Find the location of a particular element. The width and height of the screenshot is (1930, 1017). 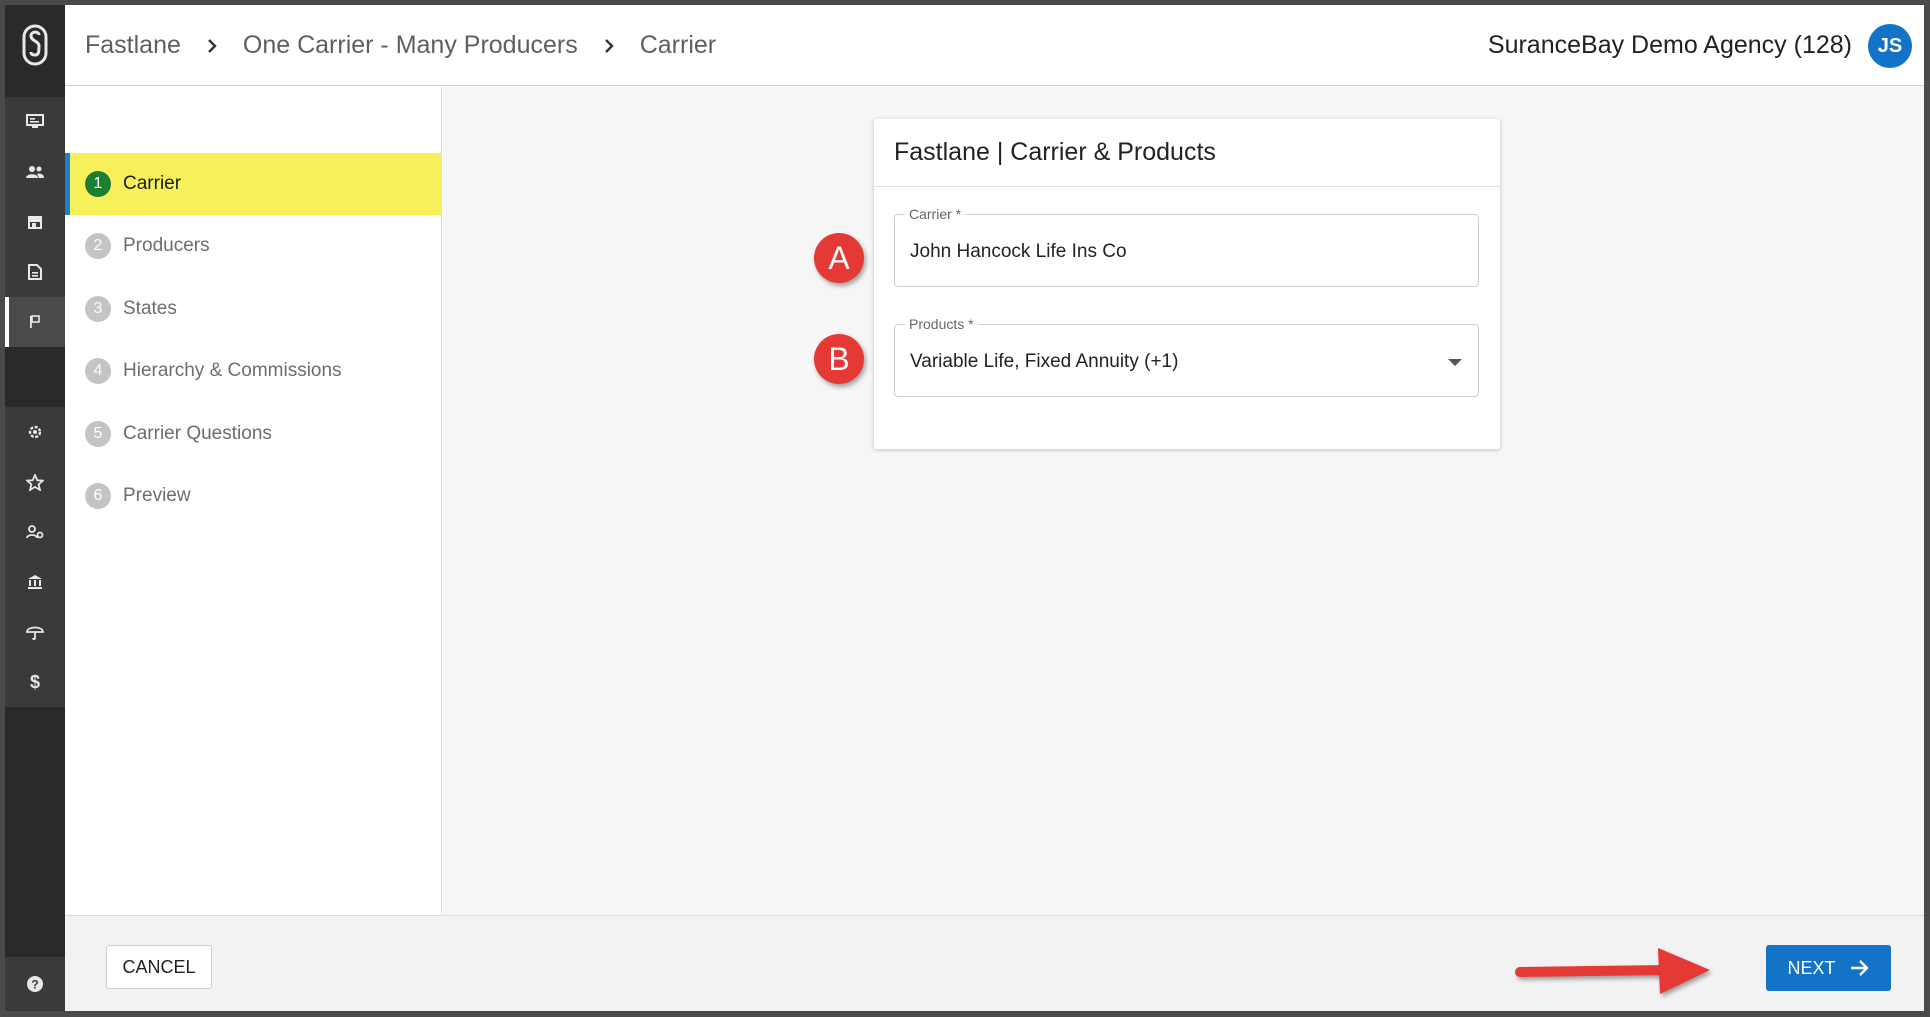

flag-icon is located at coordinates (35, 321).